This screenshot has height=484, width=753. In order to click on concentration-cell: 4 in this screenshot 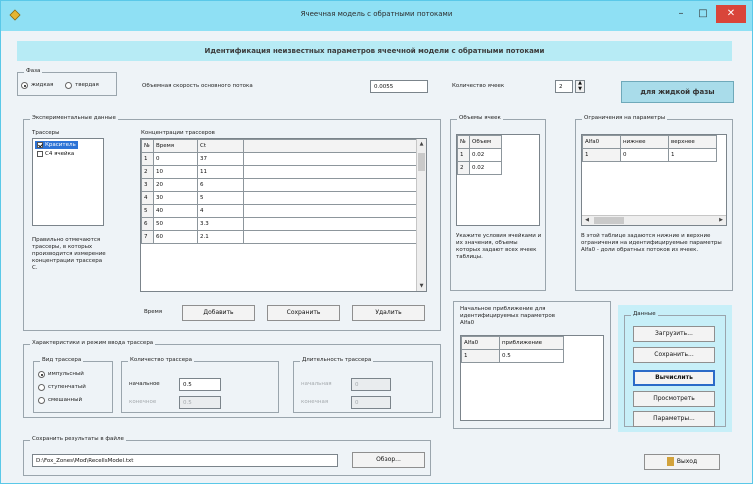, I will do `click(220, 211)`.